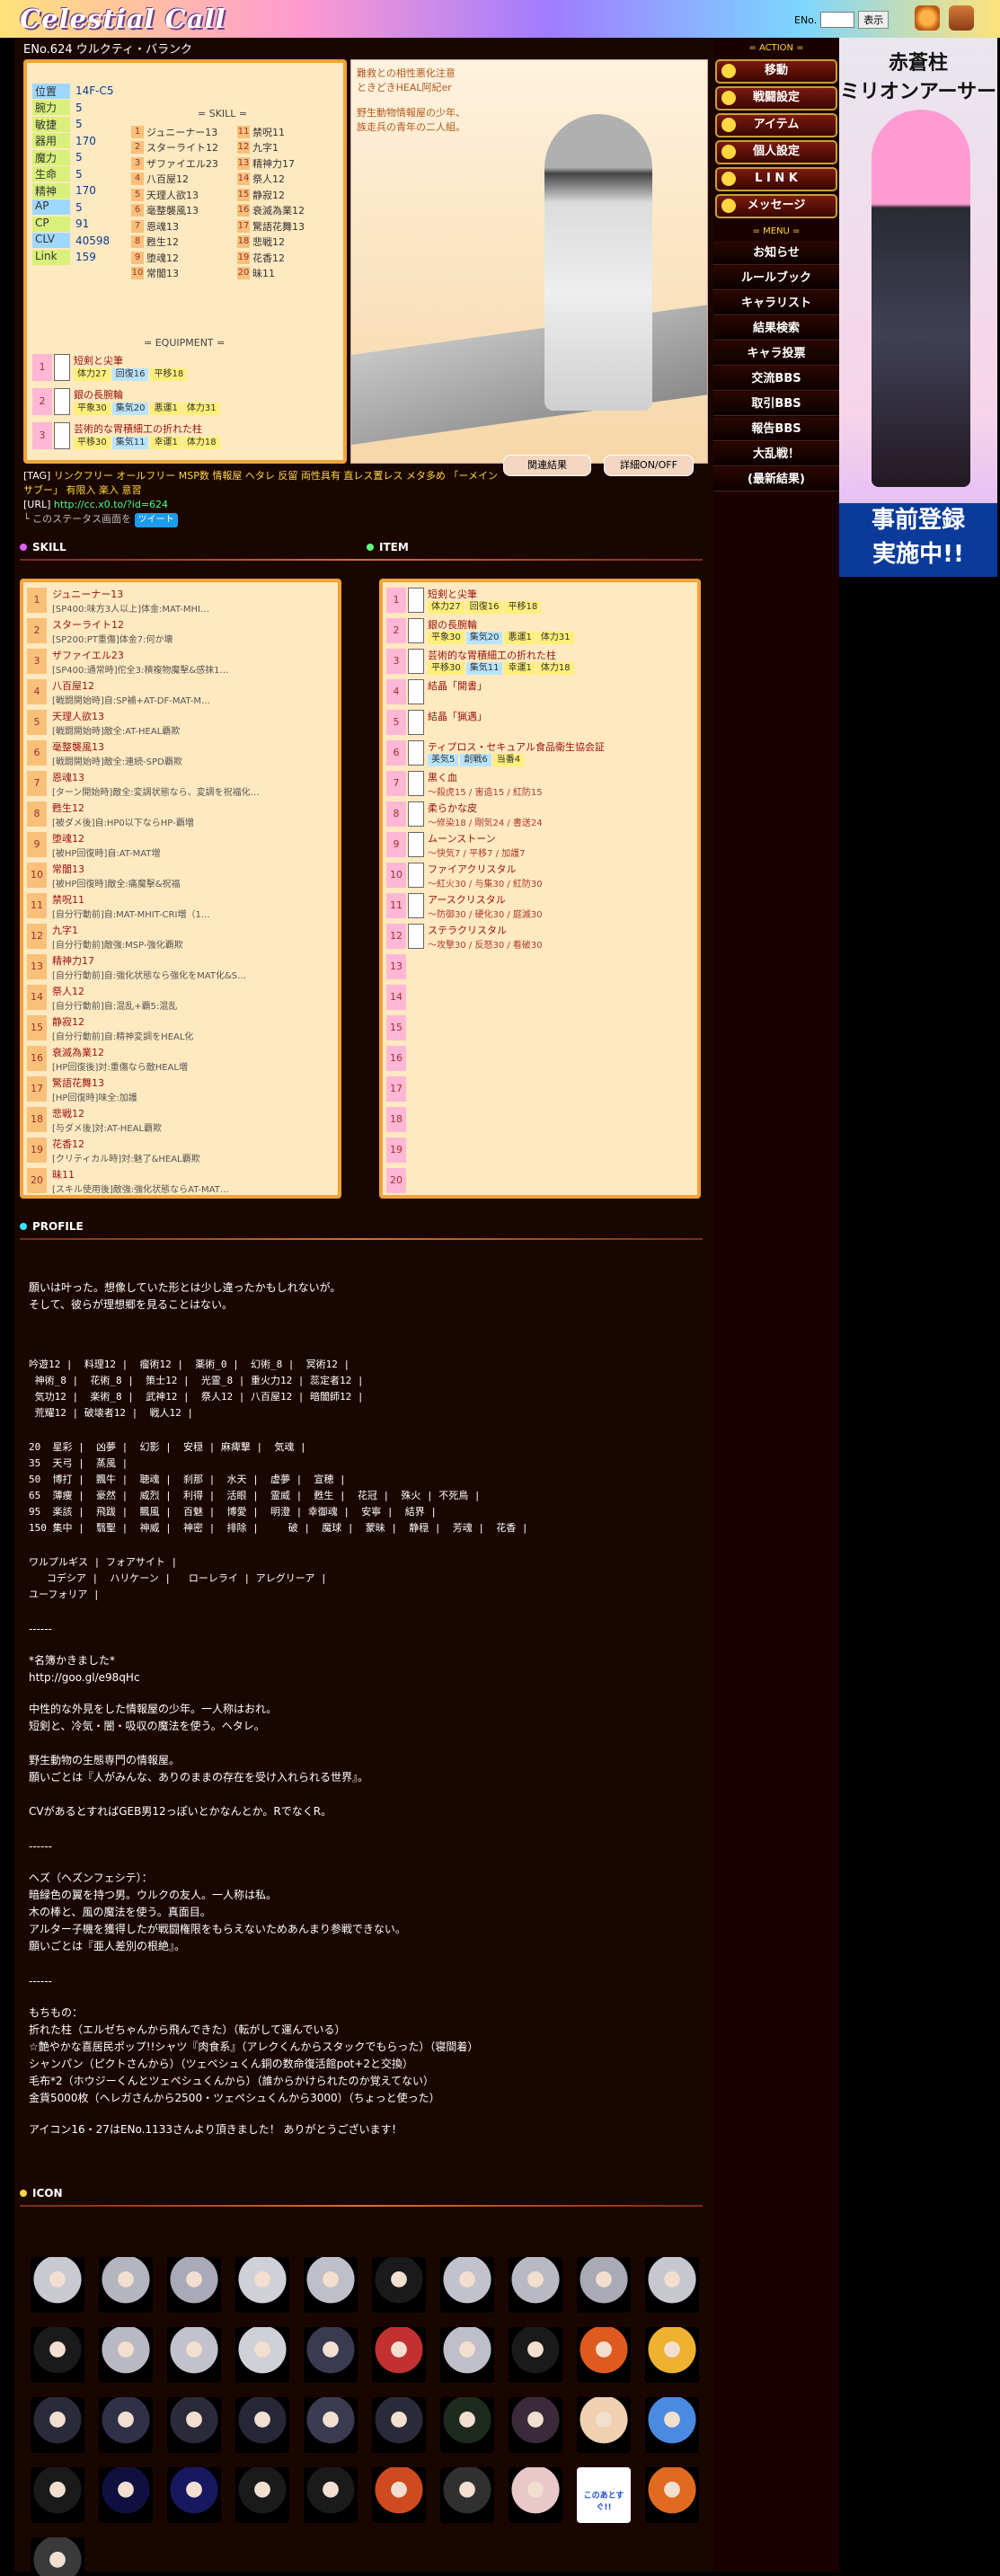 Image resolution: width=1000 pixels, height=2576 pixels. What do you see at coordinates (776, 206) in the screenshot?
I see `action-6: メッセージ` at bounding box center [776, 206].